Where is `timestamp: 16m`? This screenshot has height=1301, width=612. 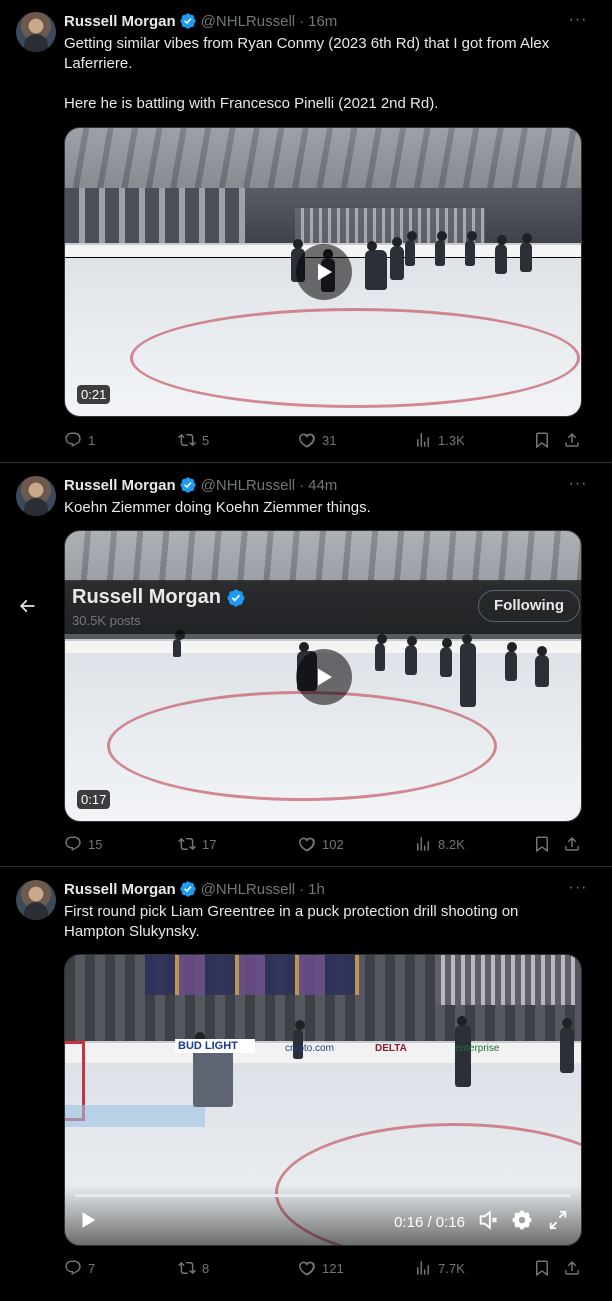
timestamp: 16m is located at coordinates (322, 21).